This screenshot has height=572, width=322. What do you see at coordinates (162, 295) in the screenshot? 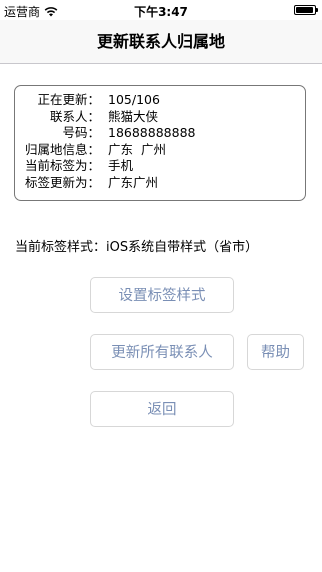
I see `set-label-style-button: 设置标签样式` at bounding box center [162, 295].